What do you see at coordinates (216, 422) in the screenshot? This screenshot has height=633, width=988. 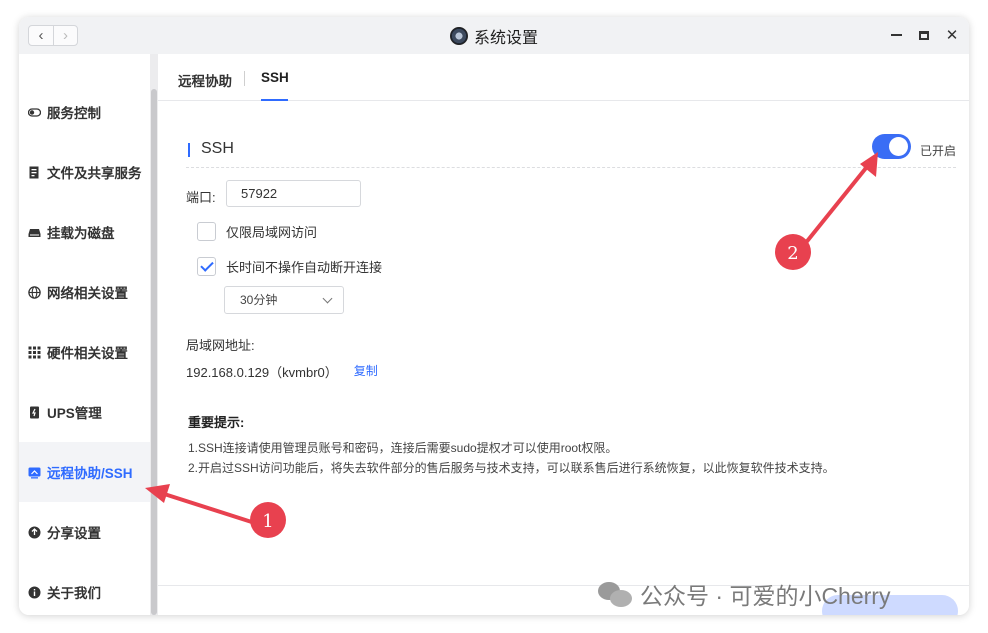 I see `notice-title: 重要提示:` at bounding box center [216, 422].